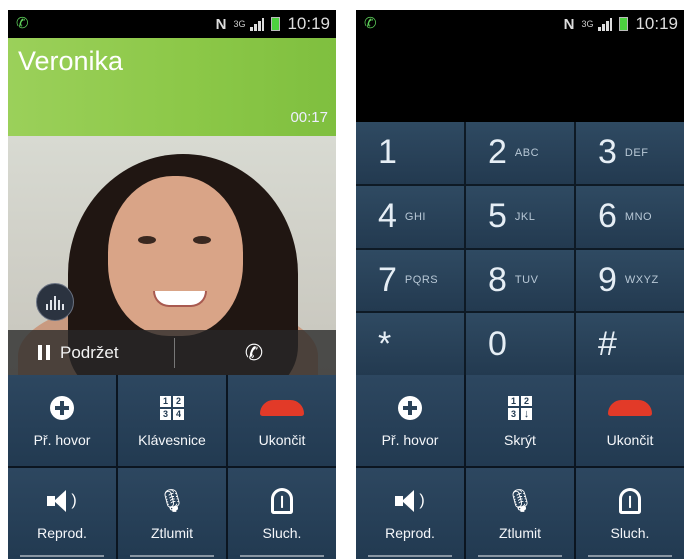 This screenshot has height=559, width=684. I want to click on key-9: 9 WXYZ, so click(630, 280).